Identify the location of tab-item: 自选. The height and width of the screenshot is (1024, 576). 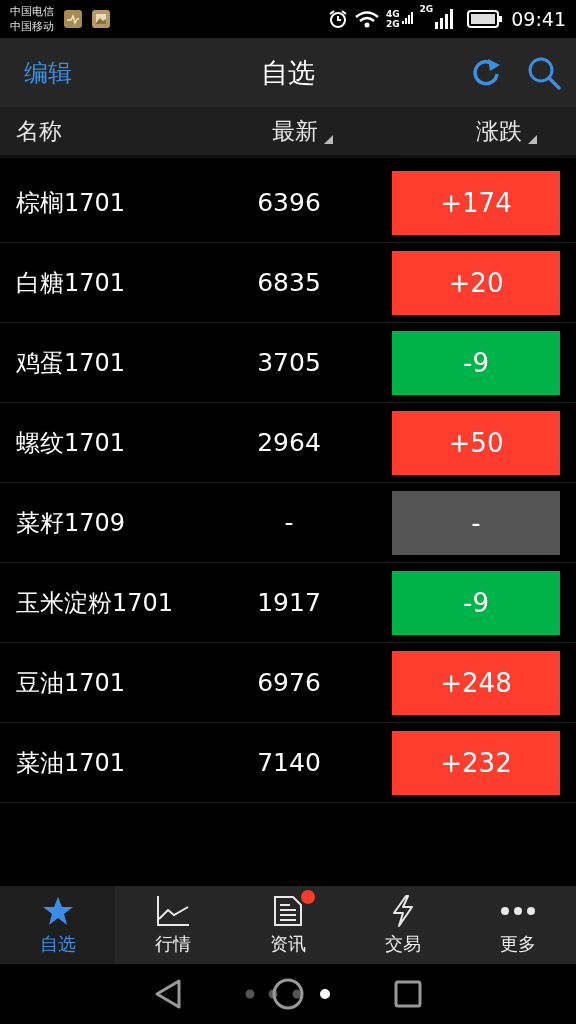
(58, 925).